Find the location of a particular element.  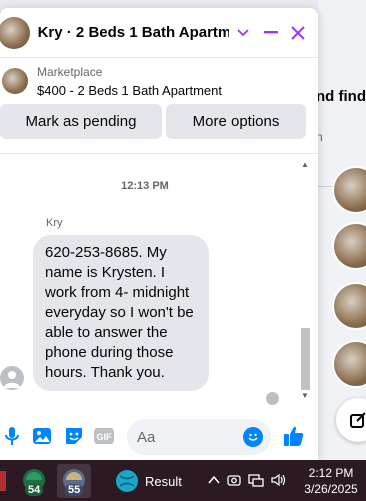

taskbar-app-edge is located at coordinates (5, 481).